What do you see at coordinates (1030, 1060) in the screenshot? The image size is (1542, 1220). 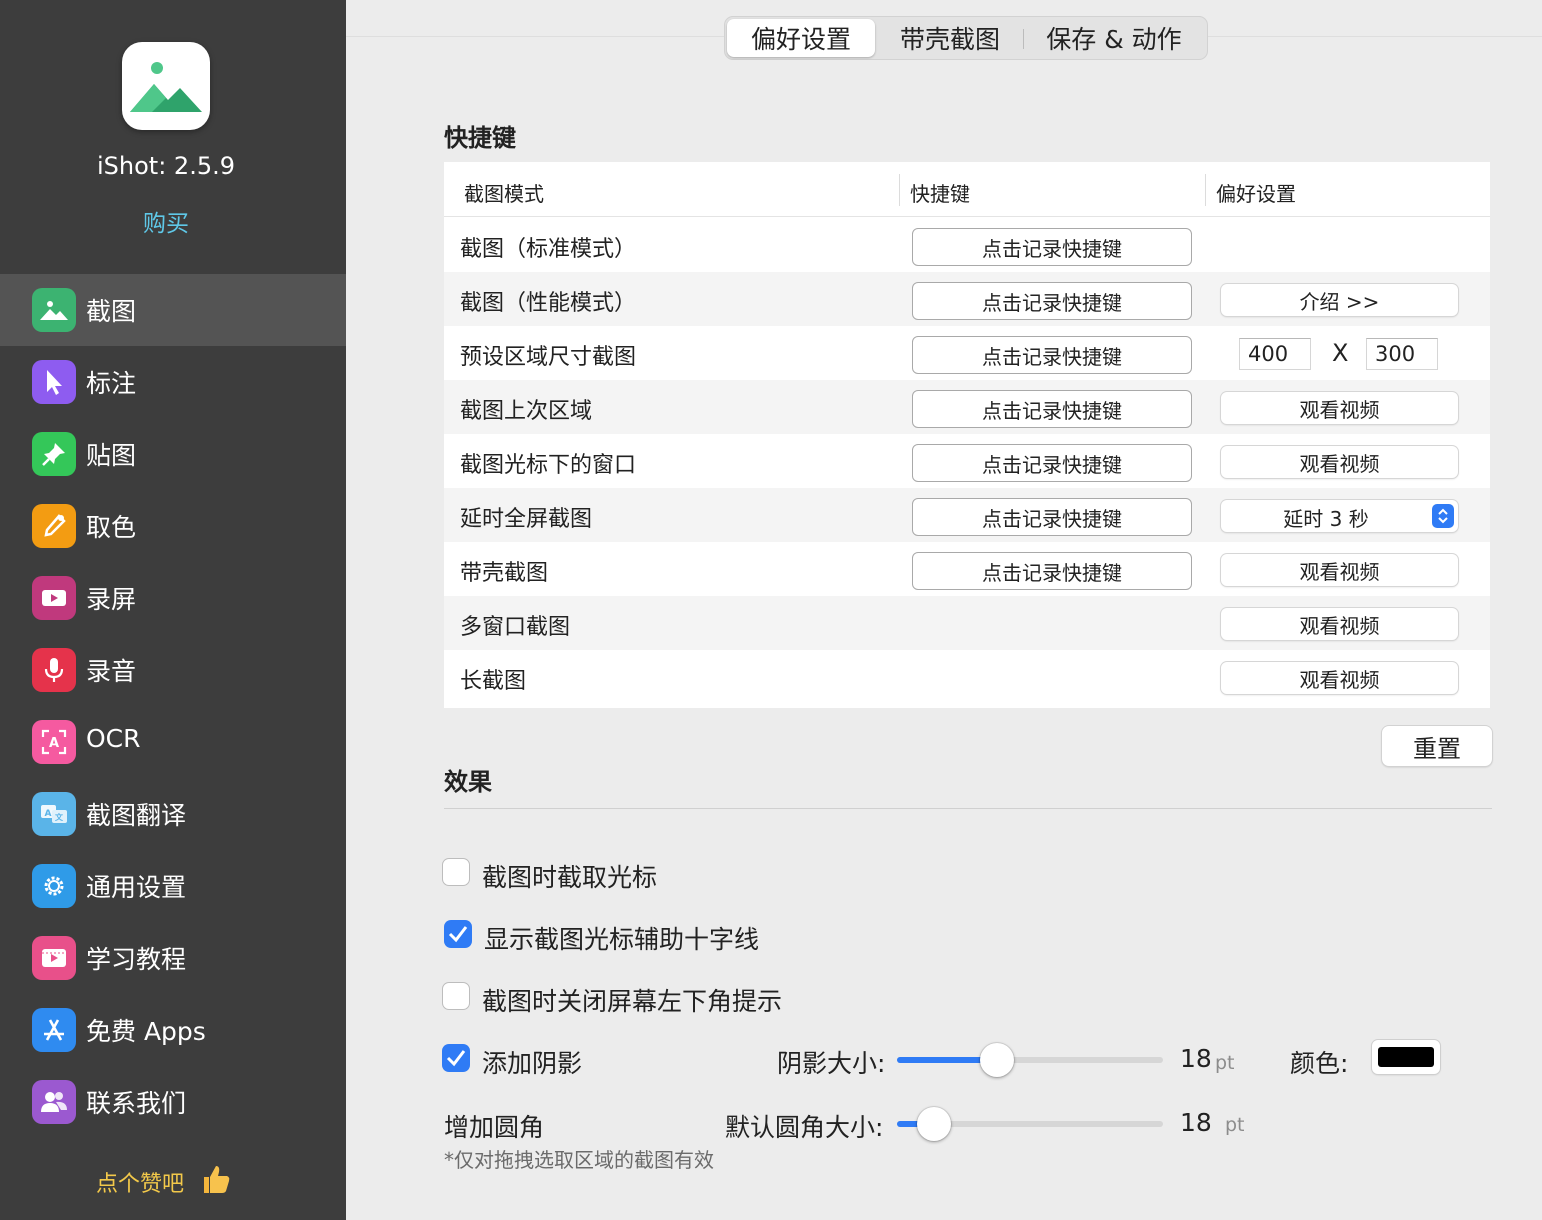 I see `shadow-size-slider` at bounding box center [1030, 1060].